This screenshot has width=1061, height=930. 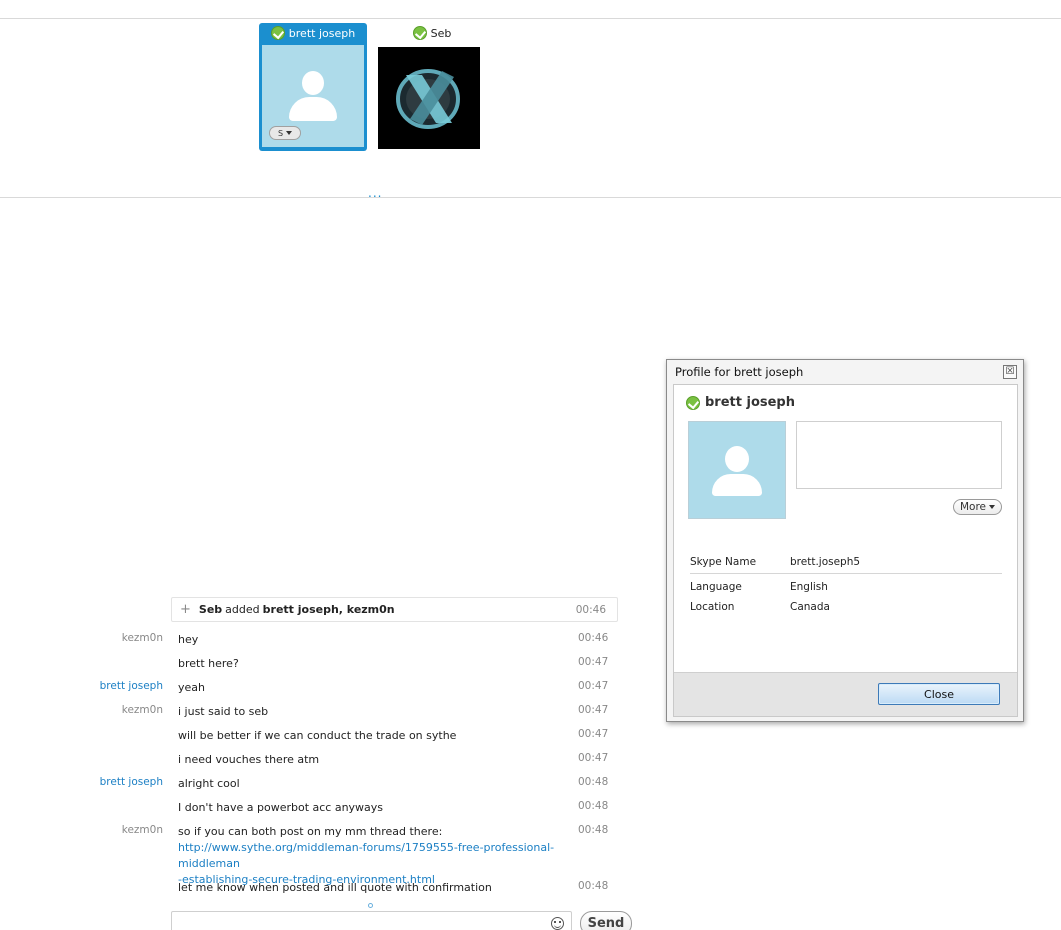 I want to click on profile-field-location: Location Canada, so click(x=846, y=611).